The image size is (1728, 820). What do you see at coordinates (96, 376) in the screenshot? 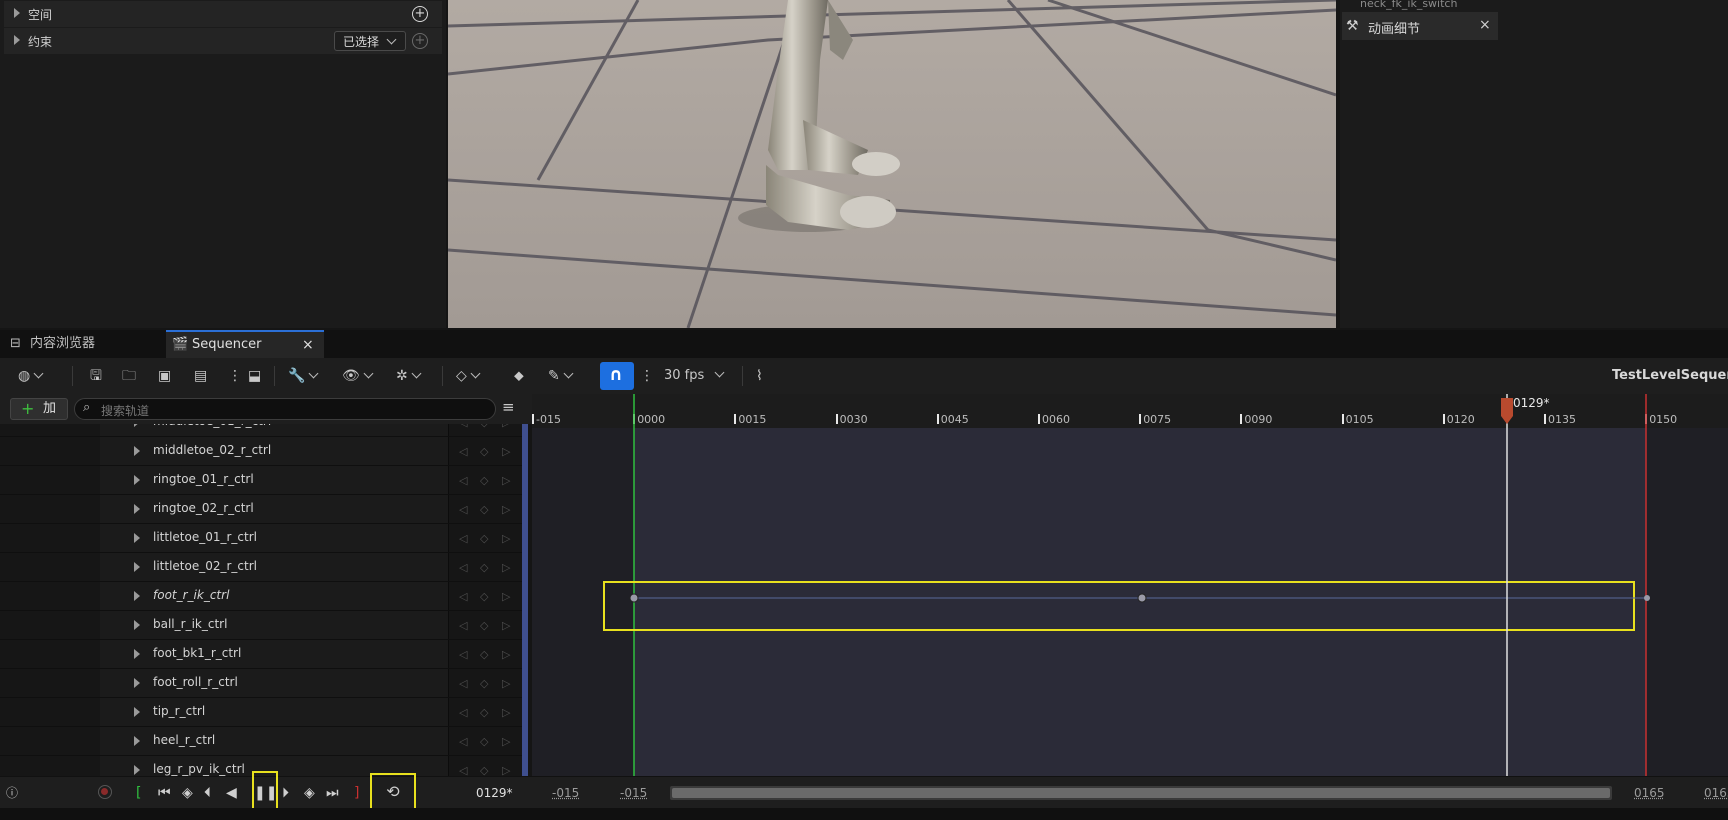
I see `save-icon: 🖫` at bounding box center [96, 376].